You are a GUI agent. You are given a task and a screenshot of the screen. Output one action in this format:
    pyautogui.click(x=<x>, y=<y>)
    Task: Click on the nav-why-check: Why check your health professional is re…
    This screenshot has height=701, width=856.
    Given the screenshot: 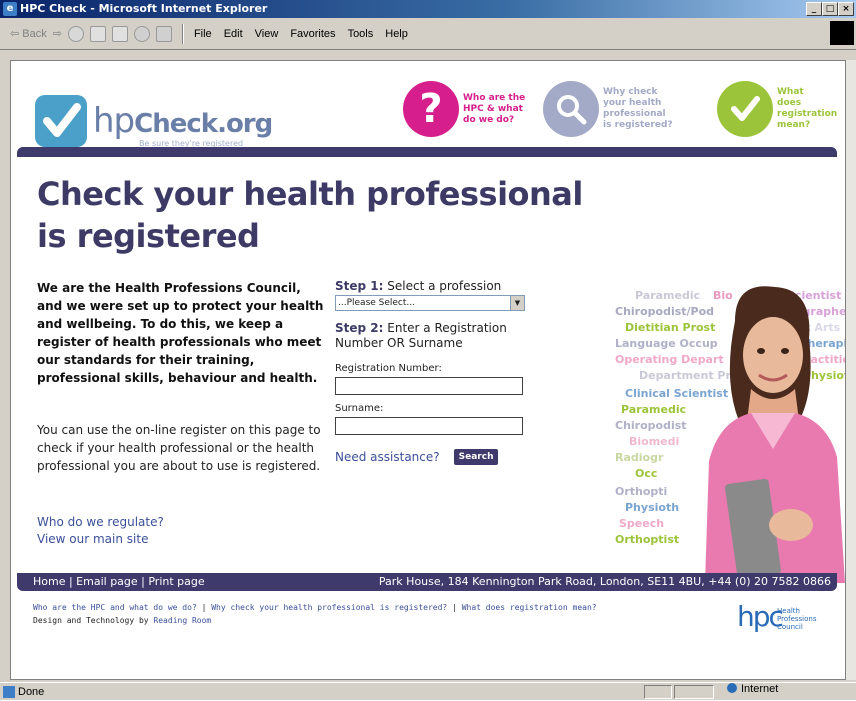 What is the action you would take?
    pyautogui.click(x=608, y=109)
    